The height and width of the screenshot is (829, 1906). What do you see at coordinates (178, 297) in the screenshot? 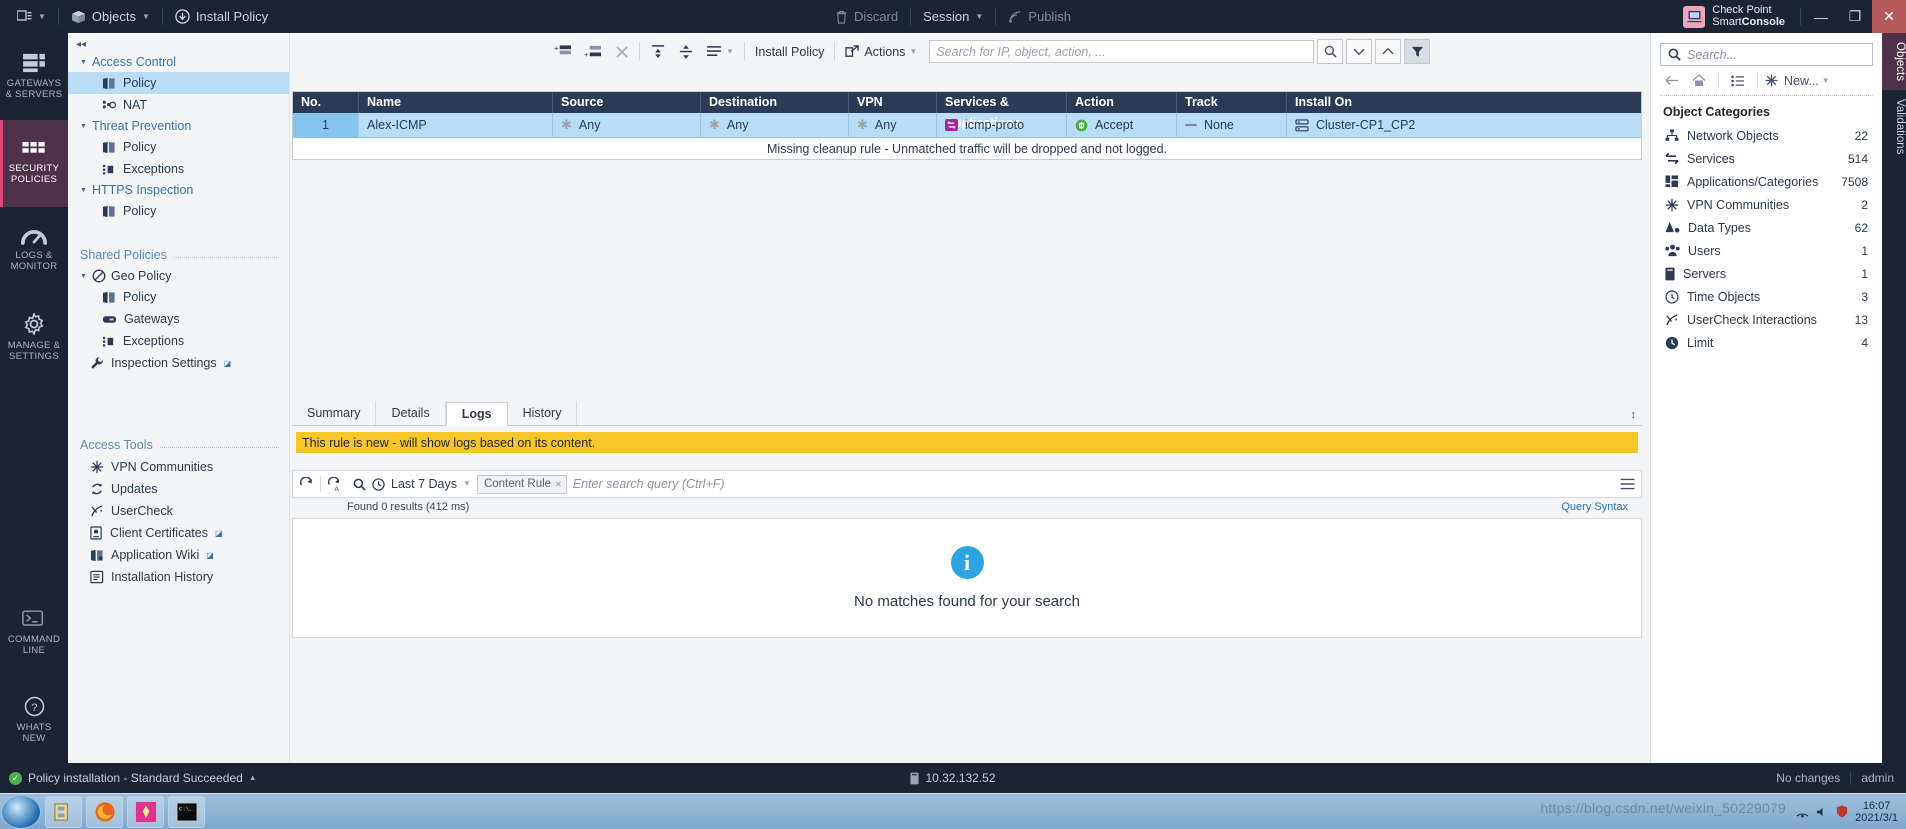
I see `tree-item-geo-policy-policy: Policy` at bounding box center [178, 297].